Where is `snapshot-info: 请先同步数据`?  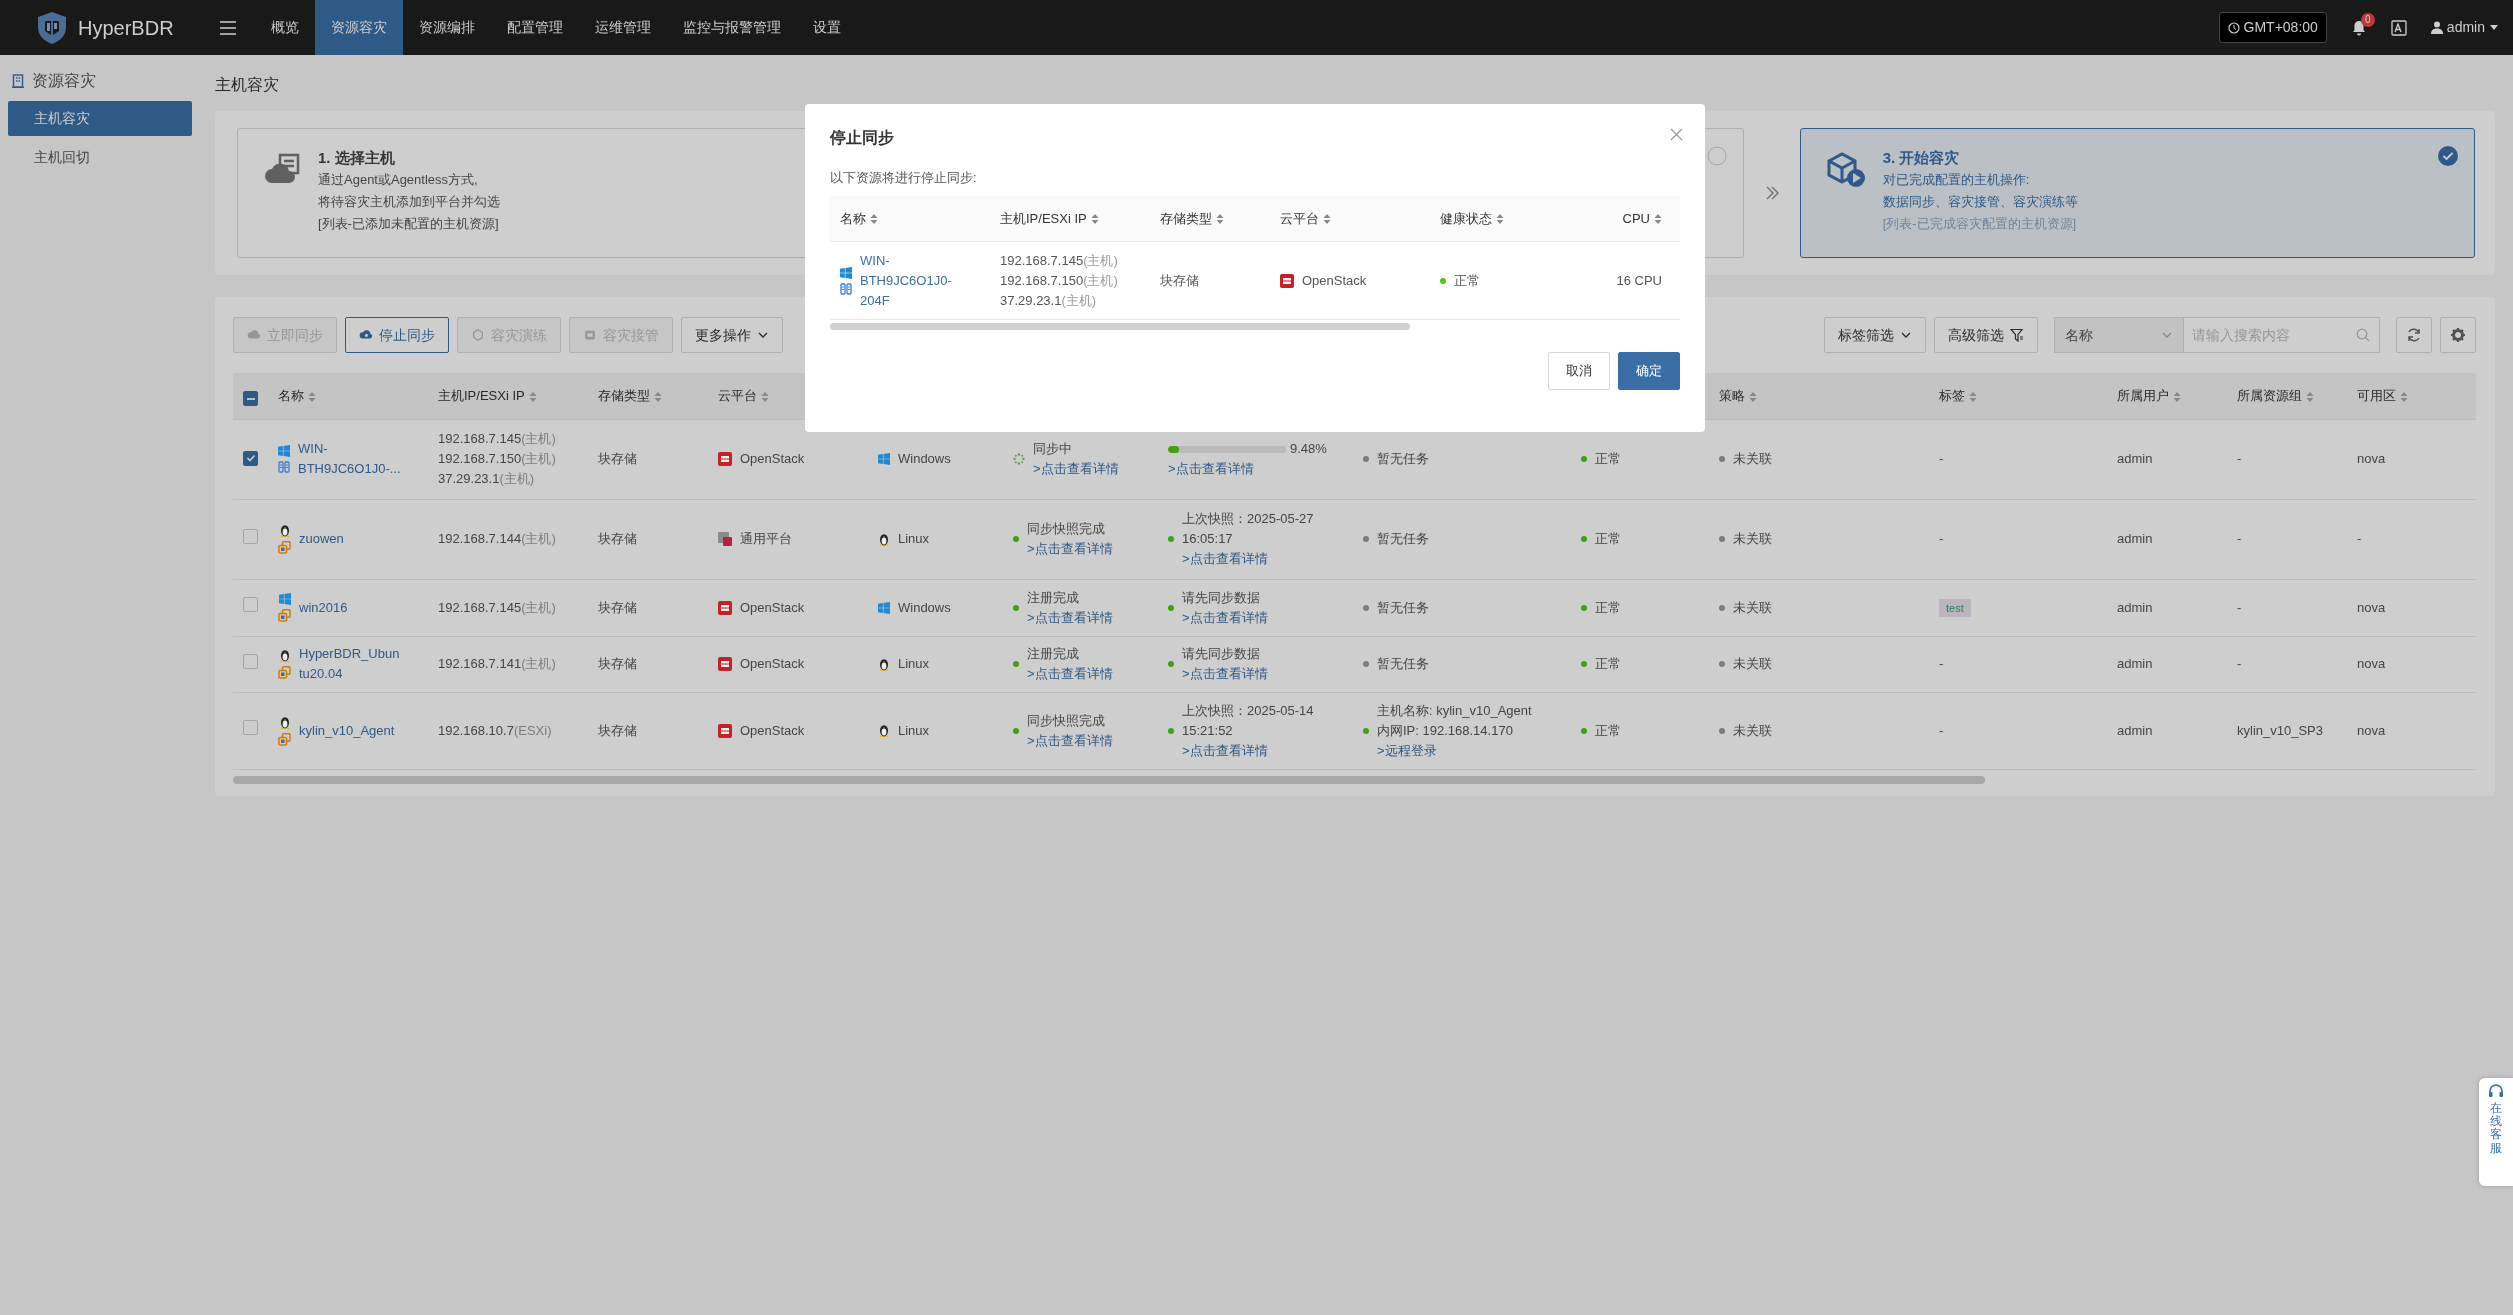
snapshot-info: 请先同步数据 is located at coordinates (1221, 654).